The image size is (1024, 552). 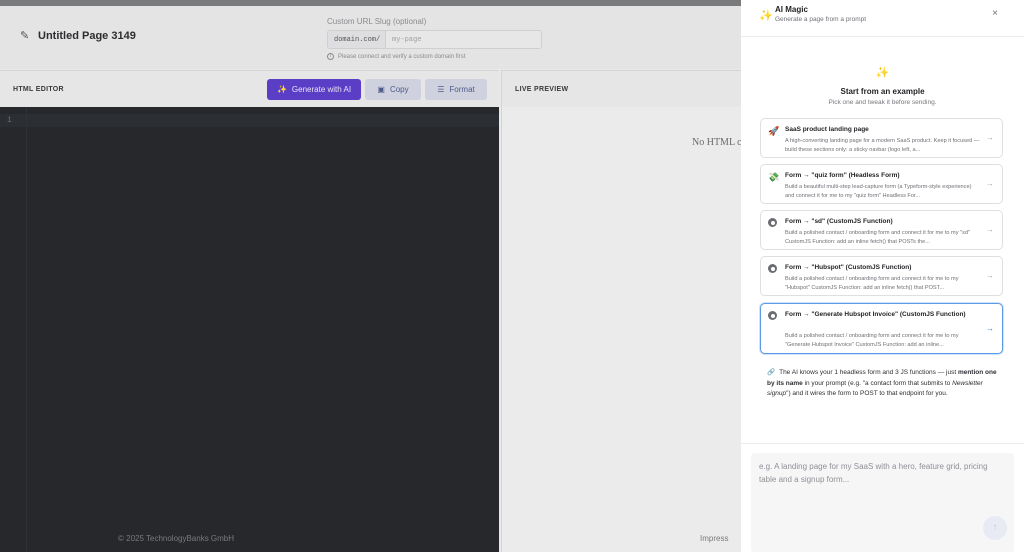 I want to click on live-preview-toolbar: LIVE PREVIEW, so click(x=621, y=88).